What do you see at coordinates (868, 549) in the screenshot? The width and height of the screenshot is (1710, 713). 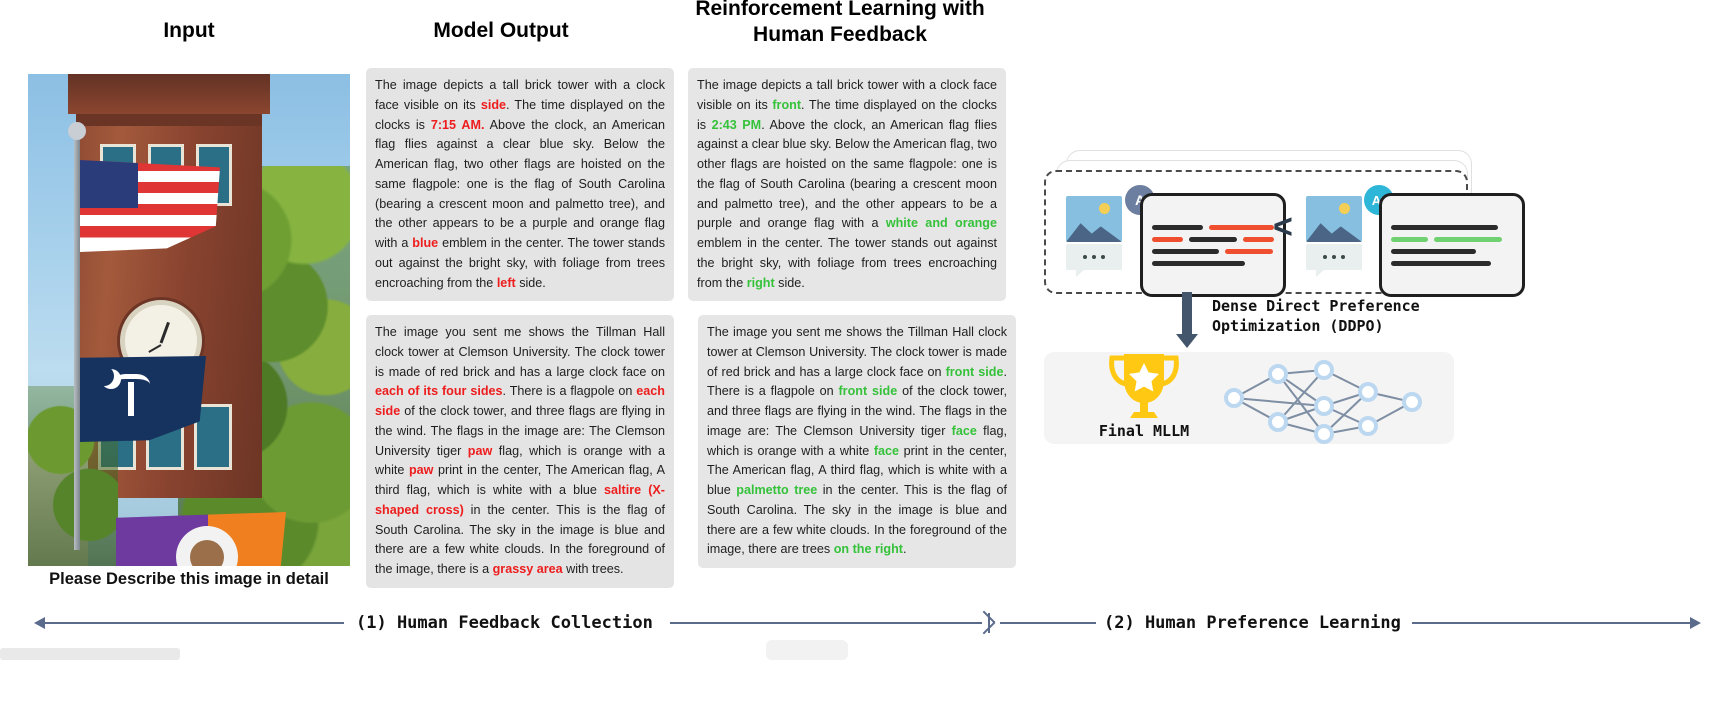 I see `highlight-green: on the right` at bounding box center [868, 549].